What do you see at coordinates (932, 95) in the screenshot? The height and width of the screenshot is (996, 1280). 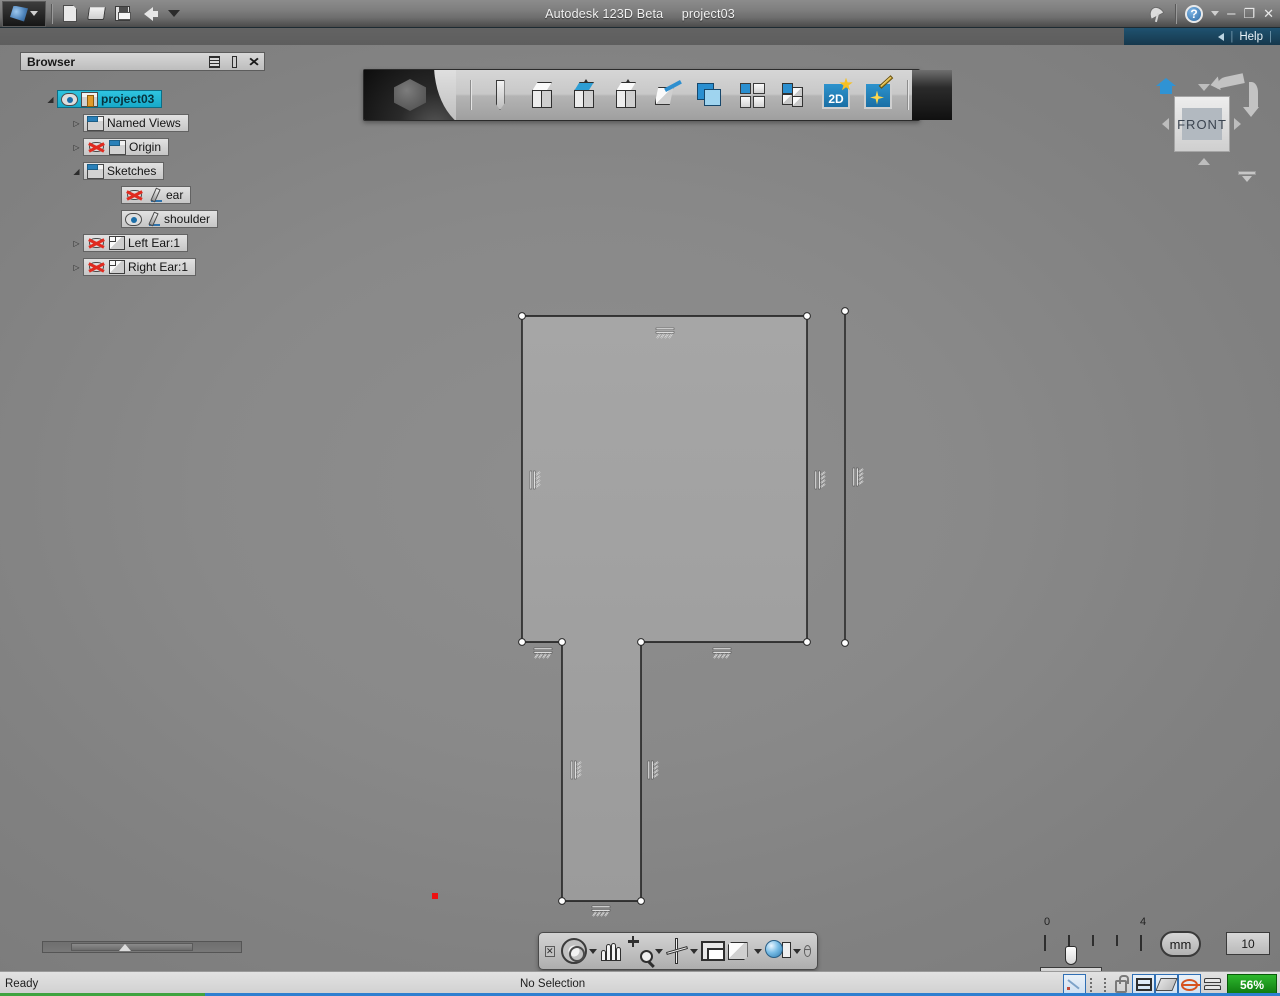 I see `toolbar-end-cap` at bounding box center [932, 95].